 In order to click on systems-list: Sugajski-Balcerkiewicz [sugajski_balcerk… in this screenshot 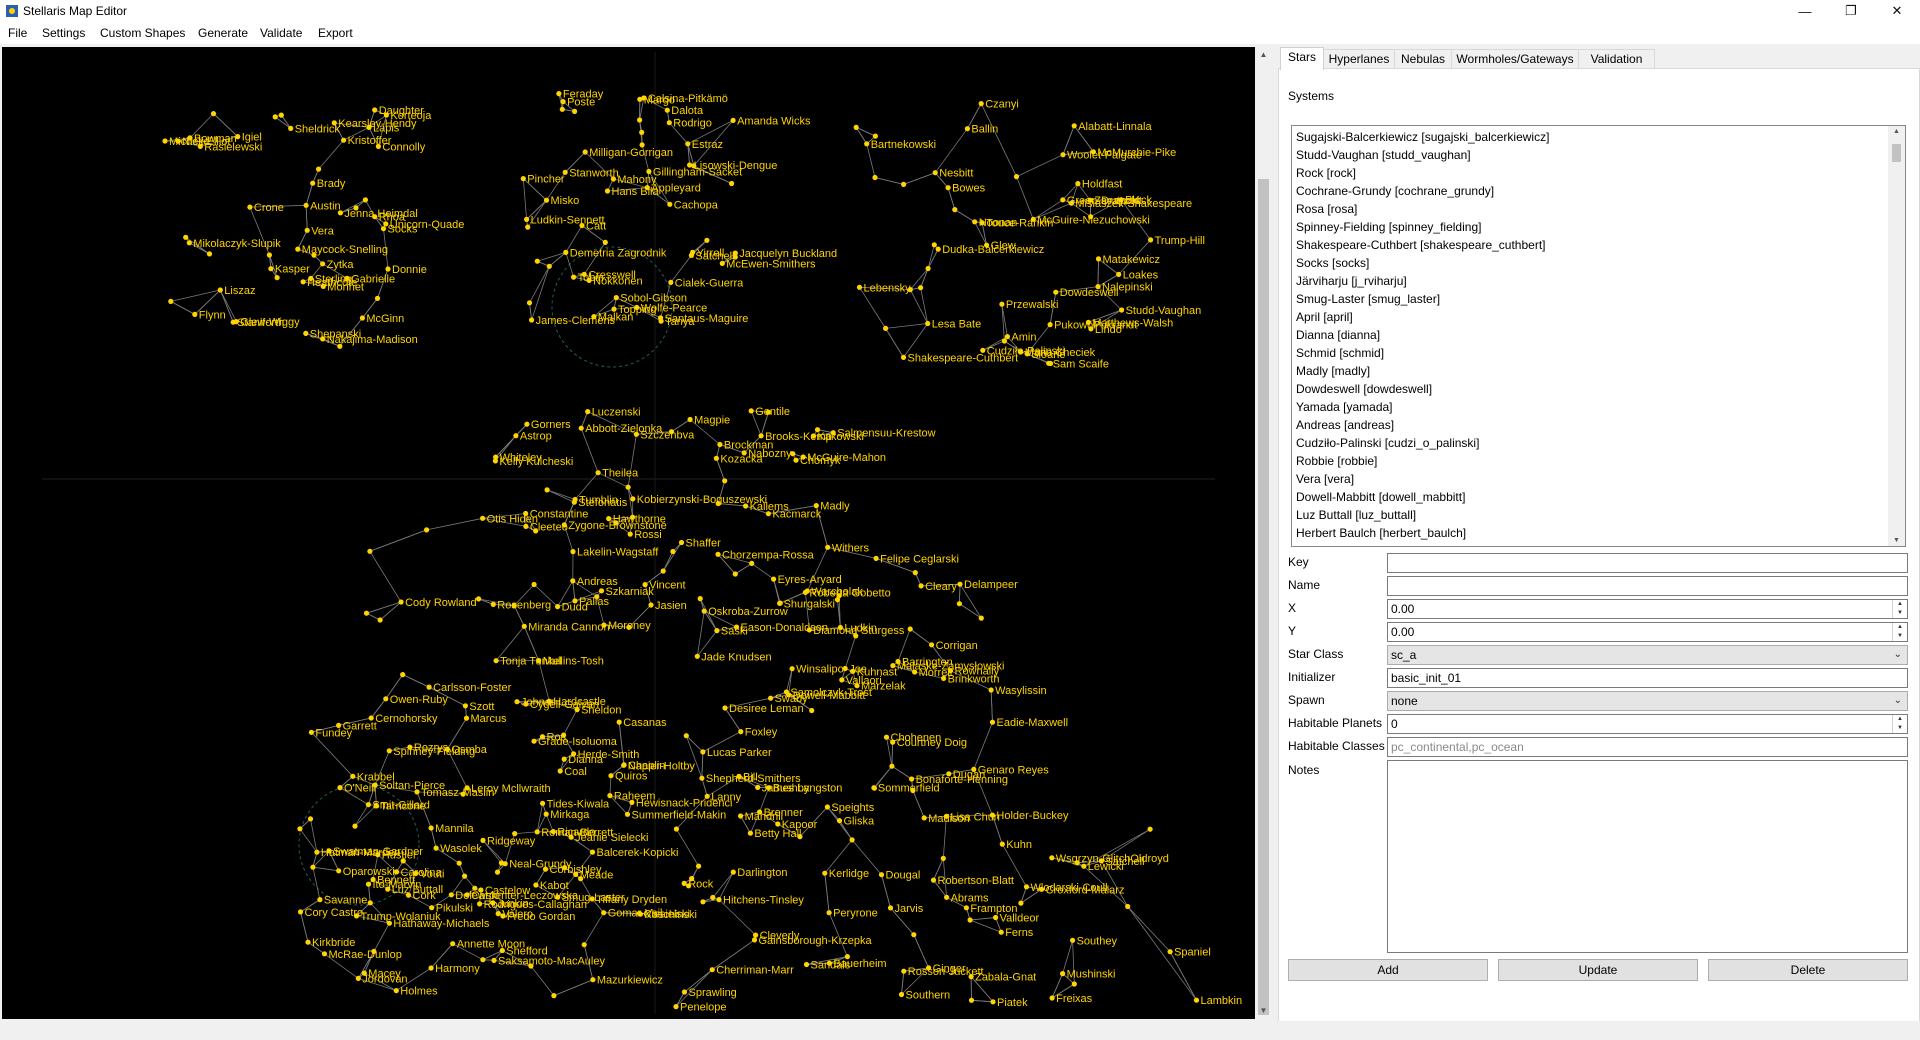, I will do `click(1598, 336)`.